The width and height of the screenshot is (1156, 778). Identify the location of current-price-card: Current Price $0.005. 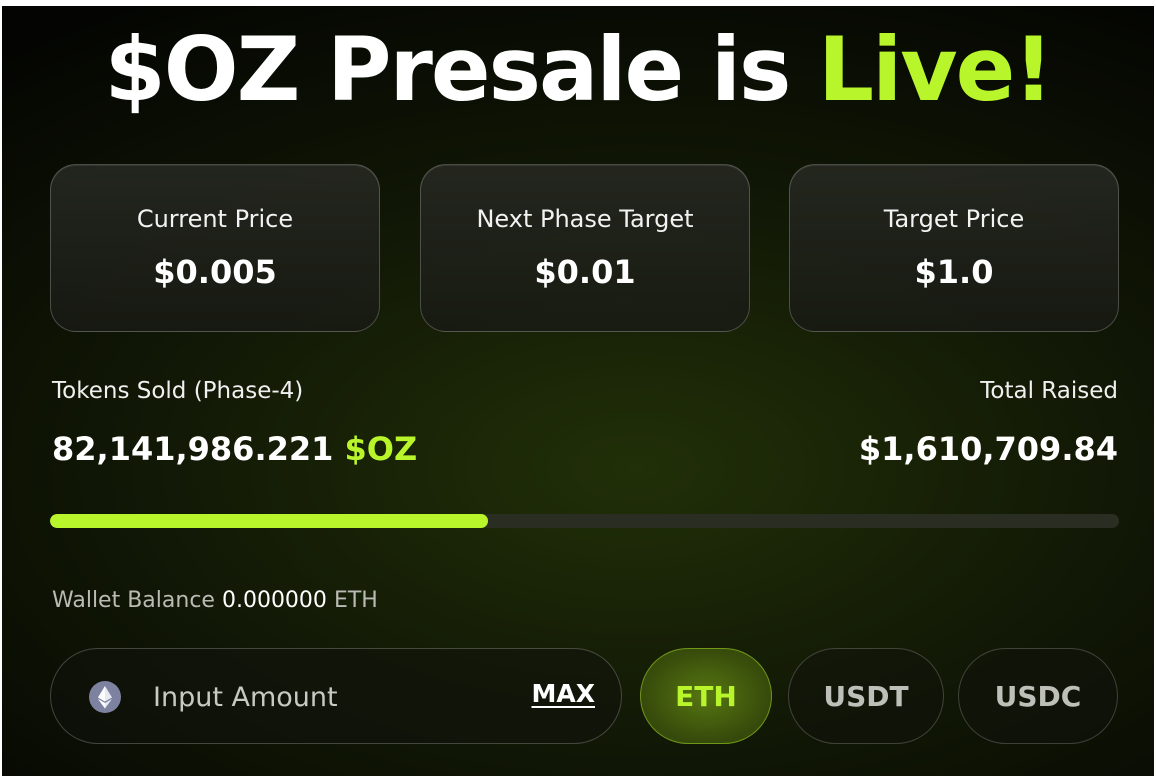
(215, 248).